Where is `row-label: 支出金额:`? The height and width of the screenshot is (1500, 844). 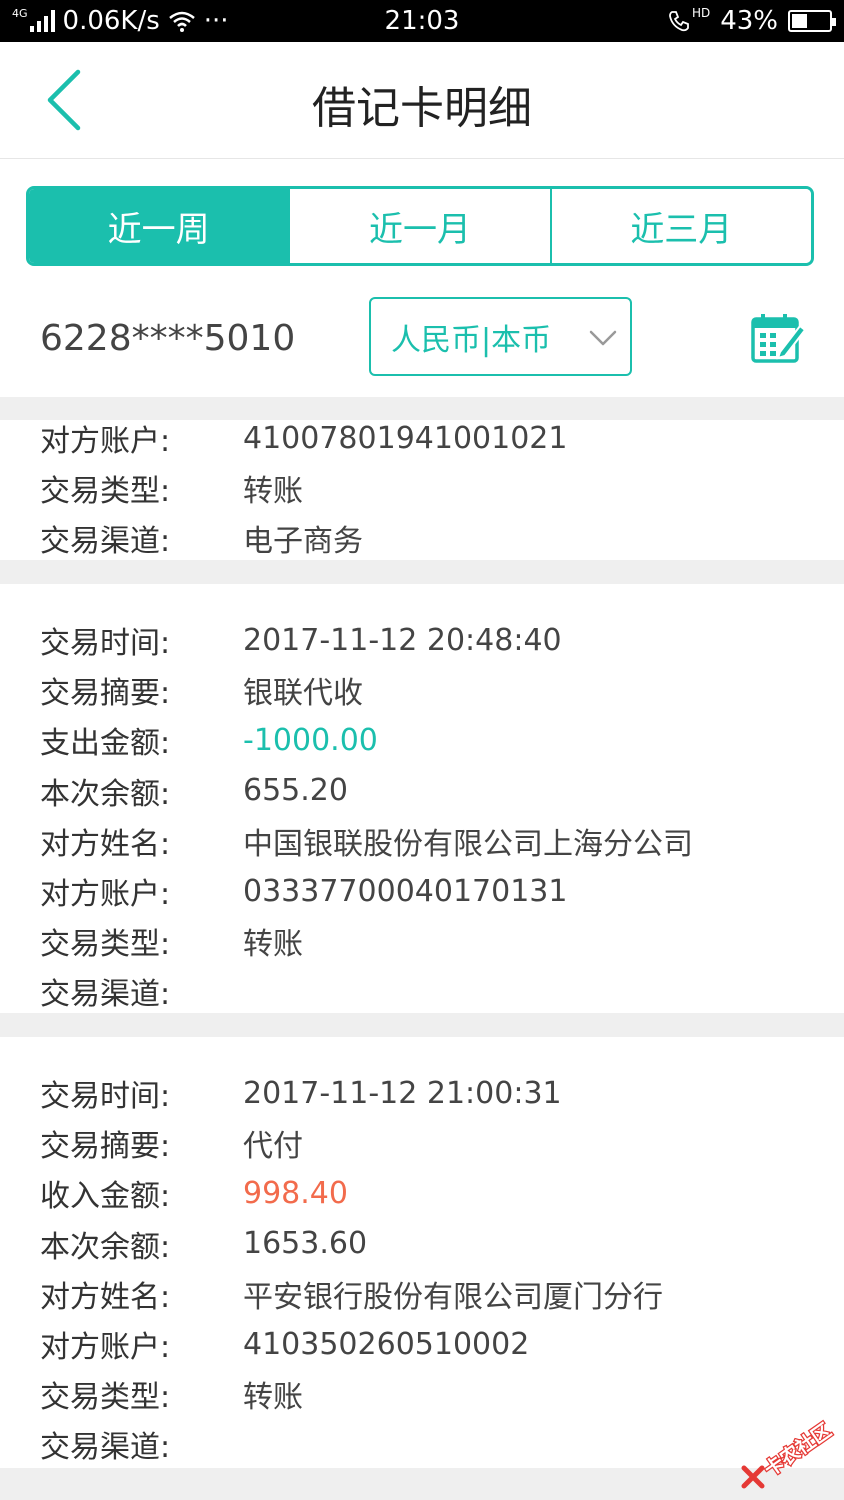
row-label: 支出金额: is located at coordinates (105, 744).